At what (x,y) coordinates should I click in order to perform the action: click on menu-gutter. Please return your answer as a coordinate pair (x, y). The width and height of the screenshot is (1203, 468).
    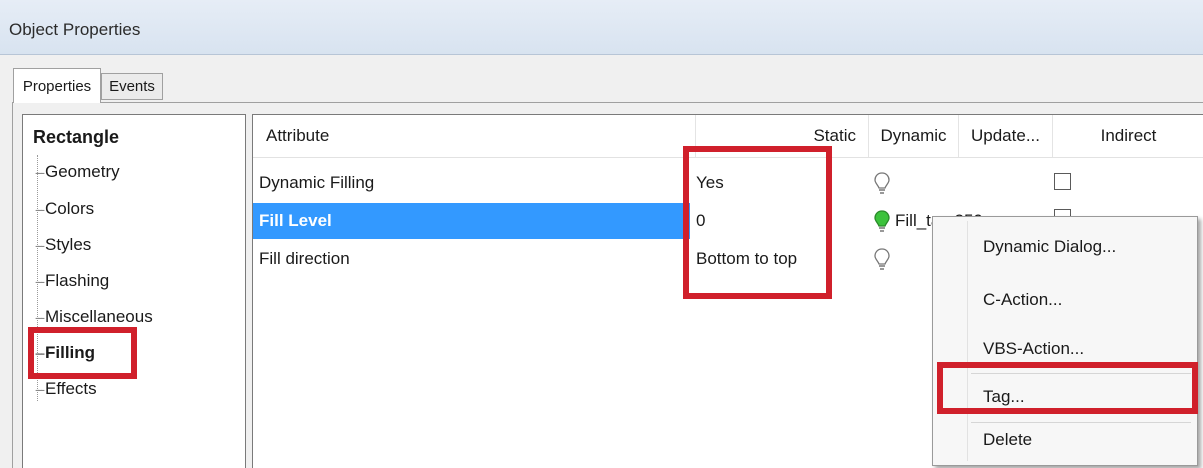
    Looking at the image, I should click on (967, 341).